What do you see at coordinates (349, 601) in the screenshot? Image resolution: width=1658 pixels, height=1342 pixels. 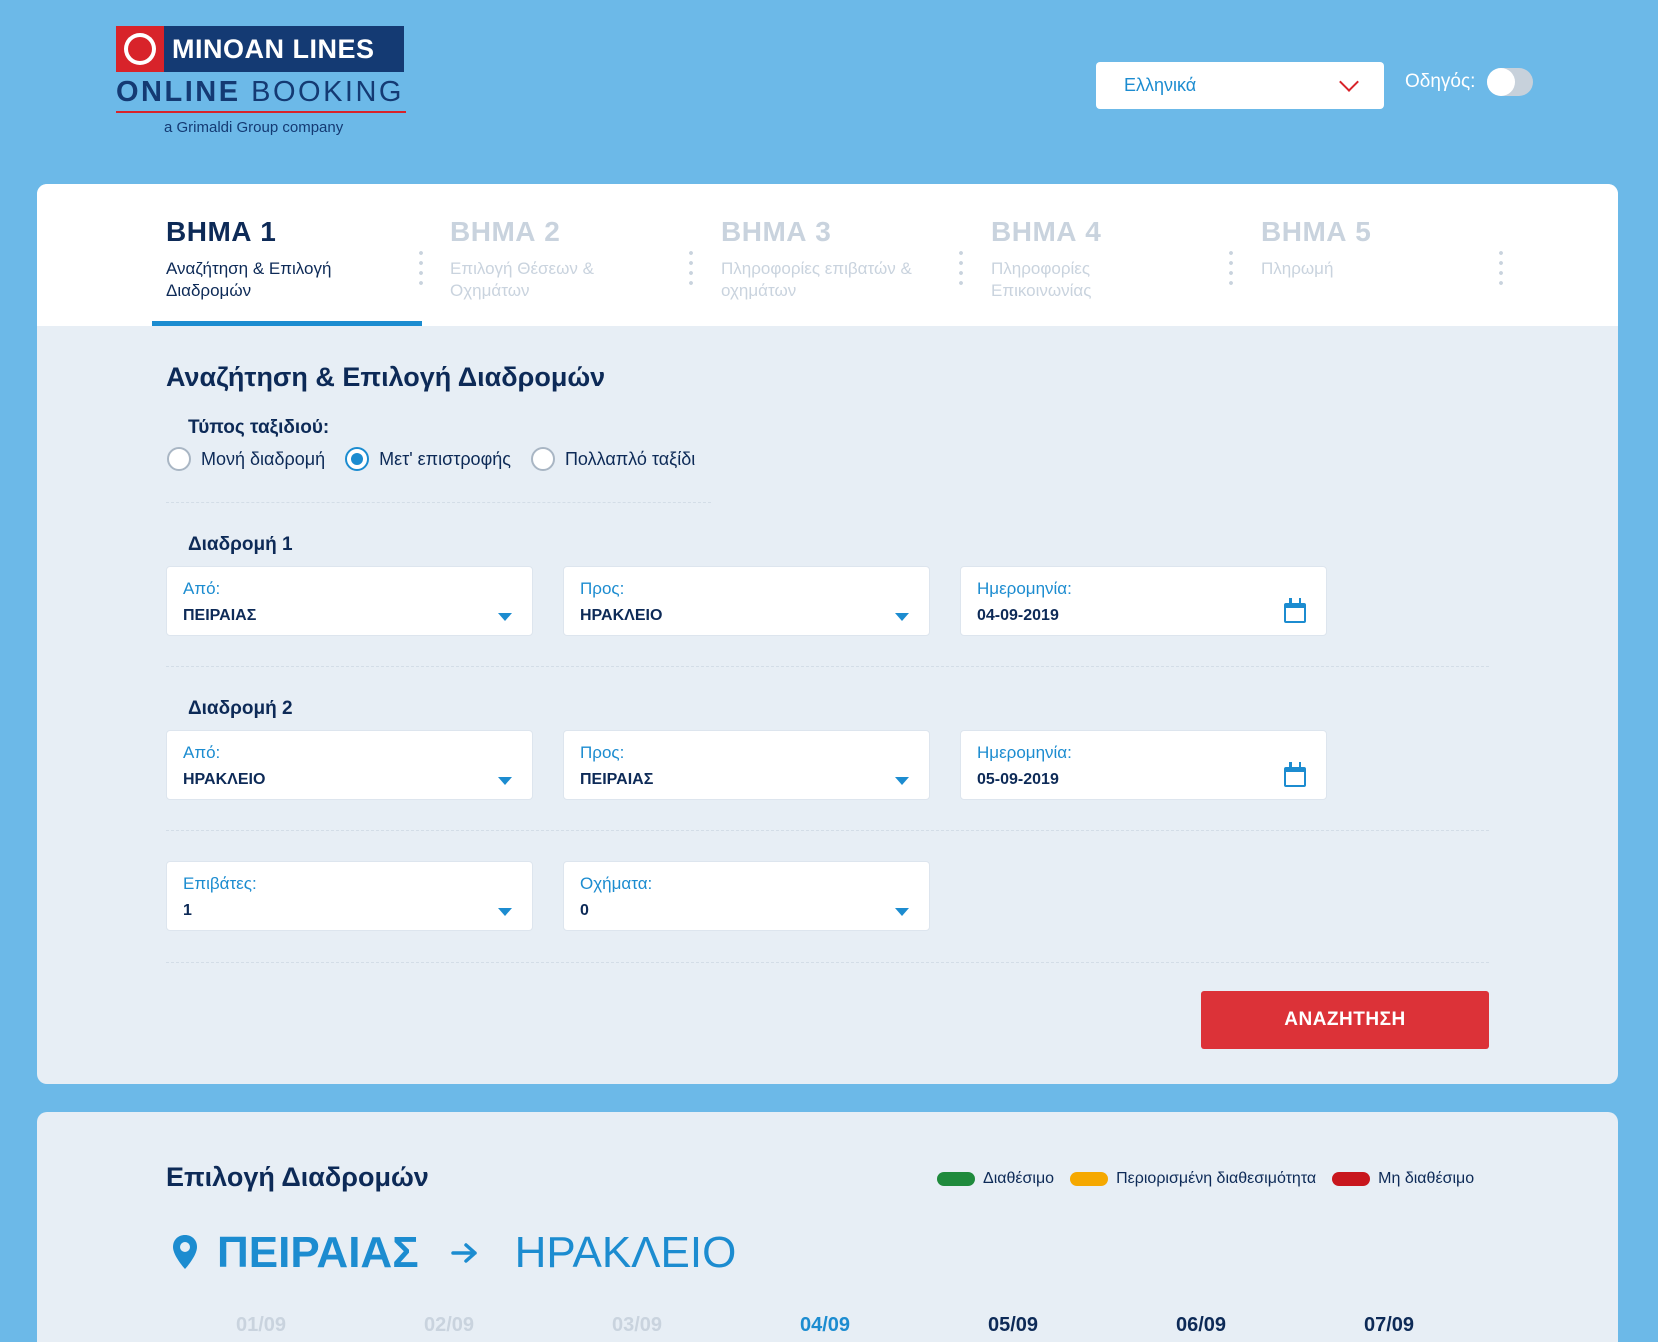 I see `route-1-from-select: Από: ΠΕΙΡΑΙΑΣ` at bounding box center [349, 601].